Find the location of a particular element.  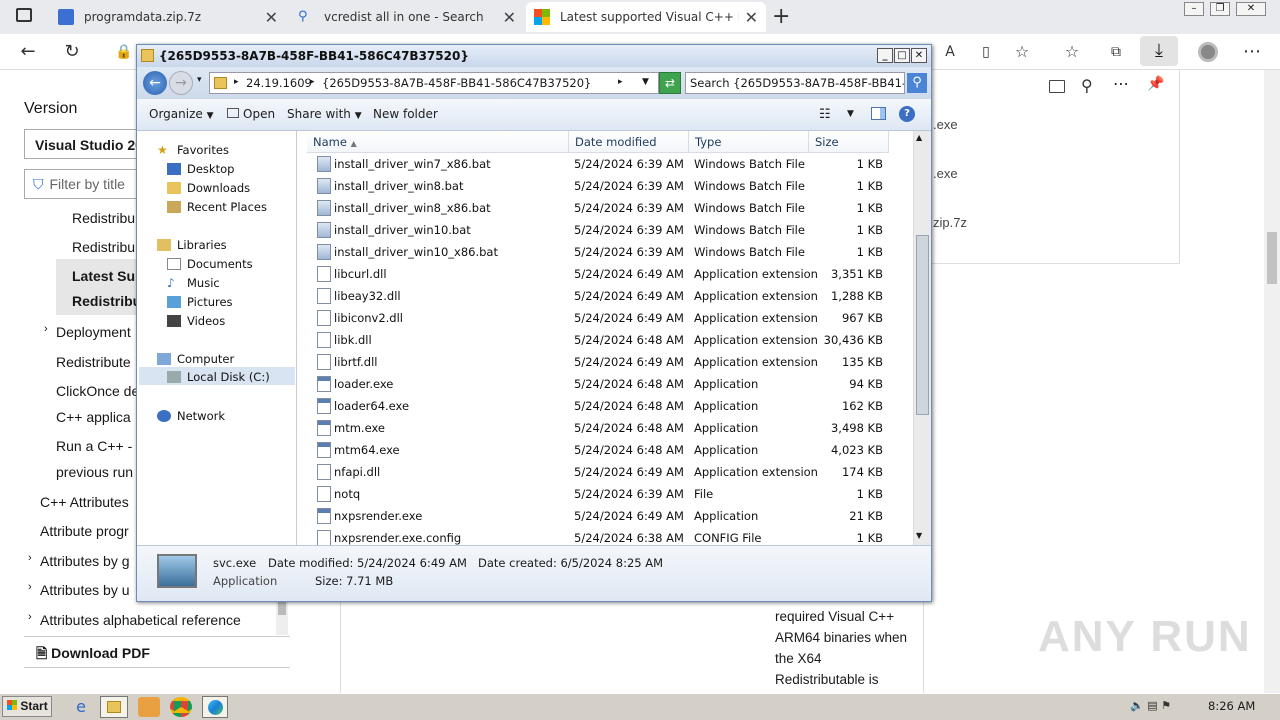

close-window-button: ✕ is located at coordinates (1251, 9).